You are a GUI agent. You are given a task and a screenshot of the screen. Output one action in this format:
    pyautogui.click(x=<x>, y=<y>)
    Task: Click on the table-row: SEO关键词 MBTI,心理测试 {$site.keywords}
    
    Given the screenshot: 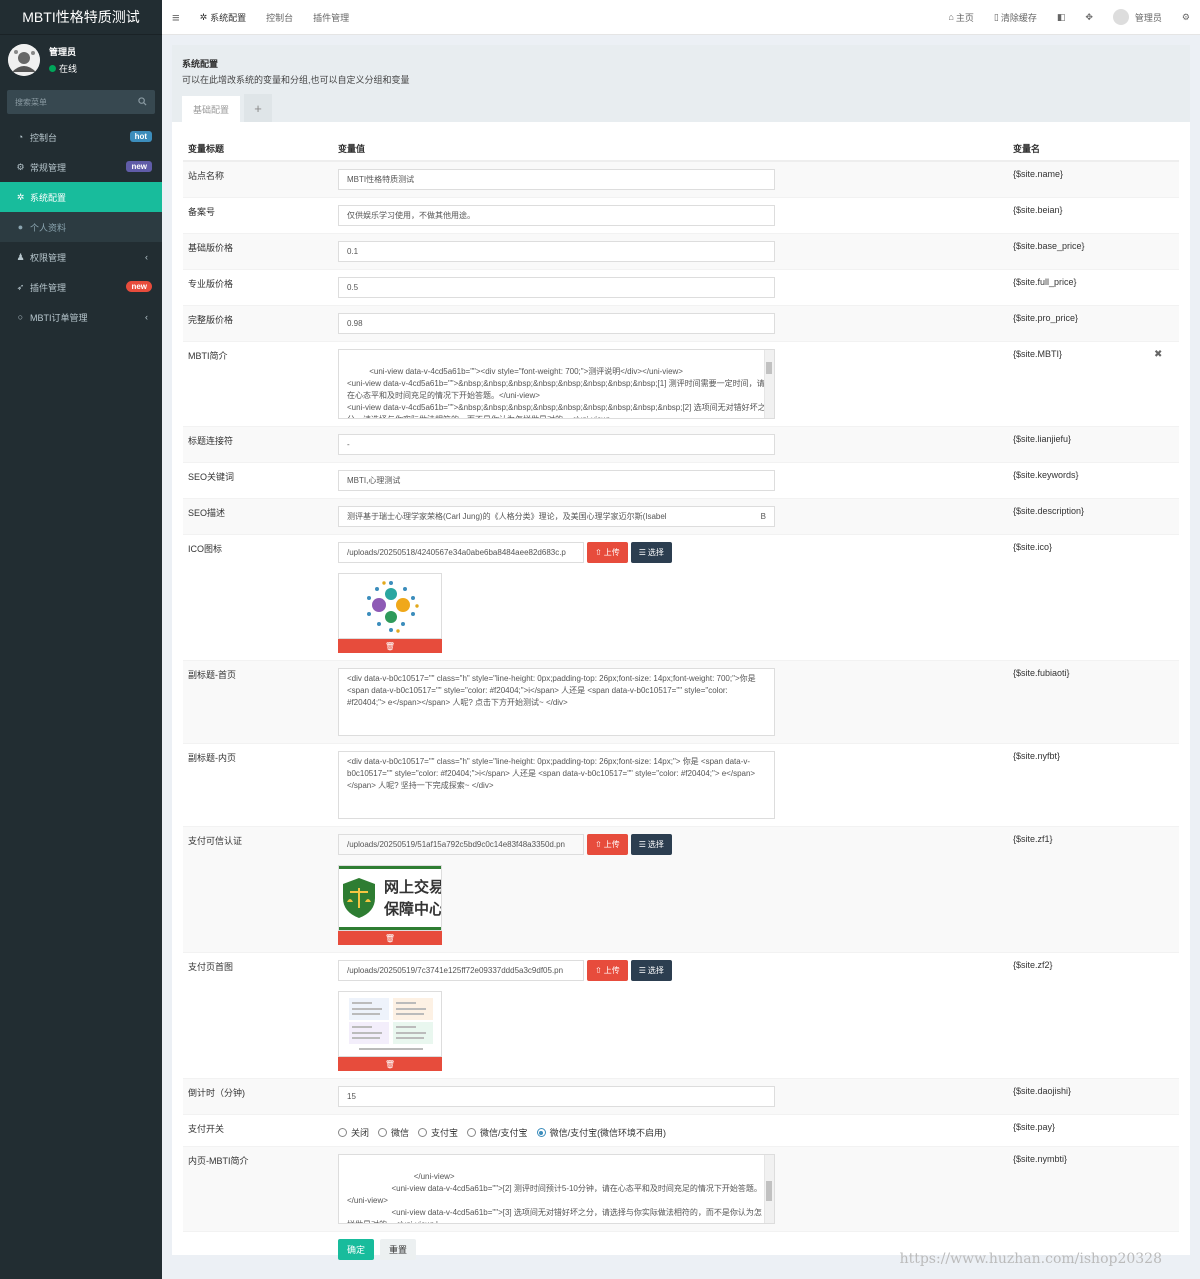 What is the action you would take?
    pyautogui.click(x=681, y=480)
    